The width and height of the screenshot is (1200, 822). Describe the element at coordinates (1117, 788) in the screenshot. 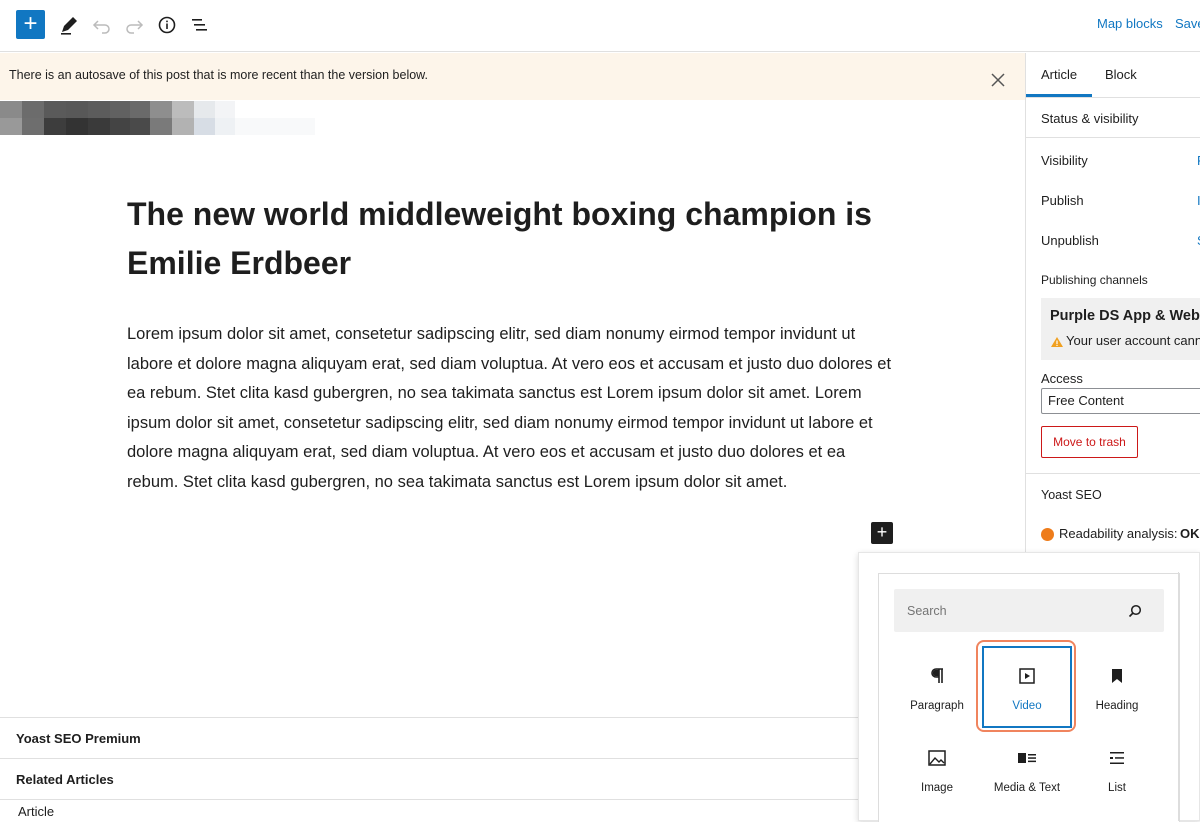

I see `block-item-label: List` at that location.